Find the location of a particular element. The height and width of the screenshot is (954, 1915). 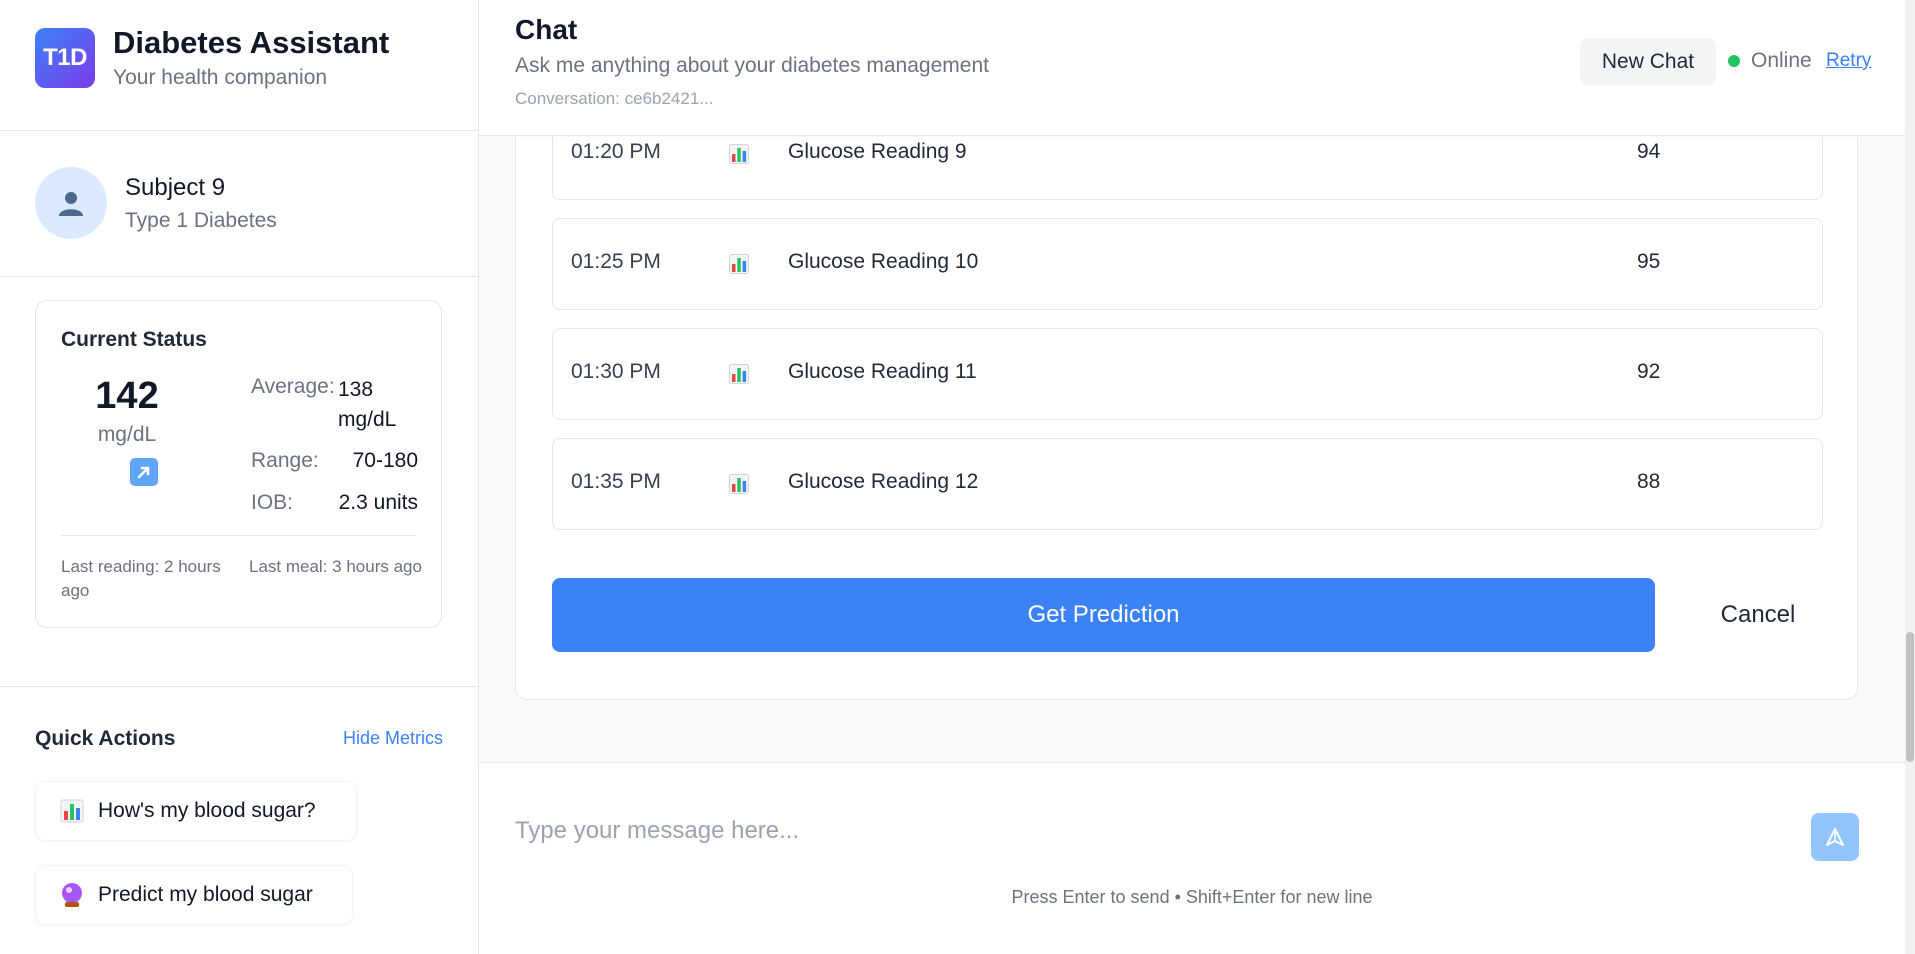

reading-name: Glucose Reading 10 is located at coordinates (883, 261).